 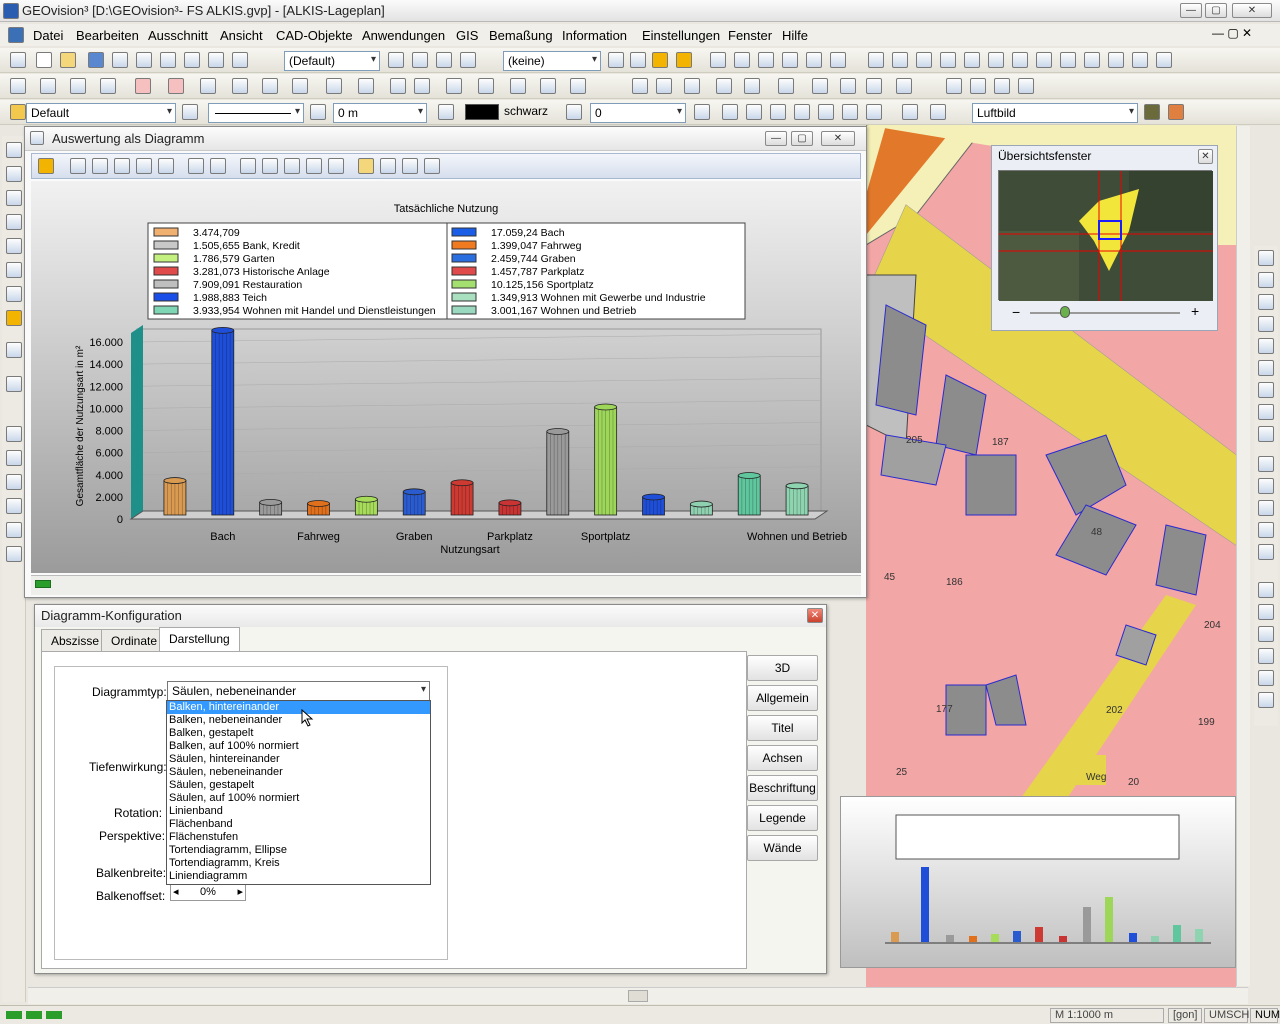 What do you see at coordinates (334, 86) in the screenshot?
I see `symbol-icon` at bounding box center [334, 86].